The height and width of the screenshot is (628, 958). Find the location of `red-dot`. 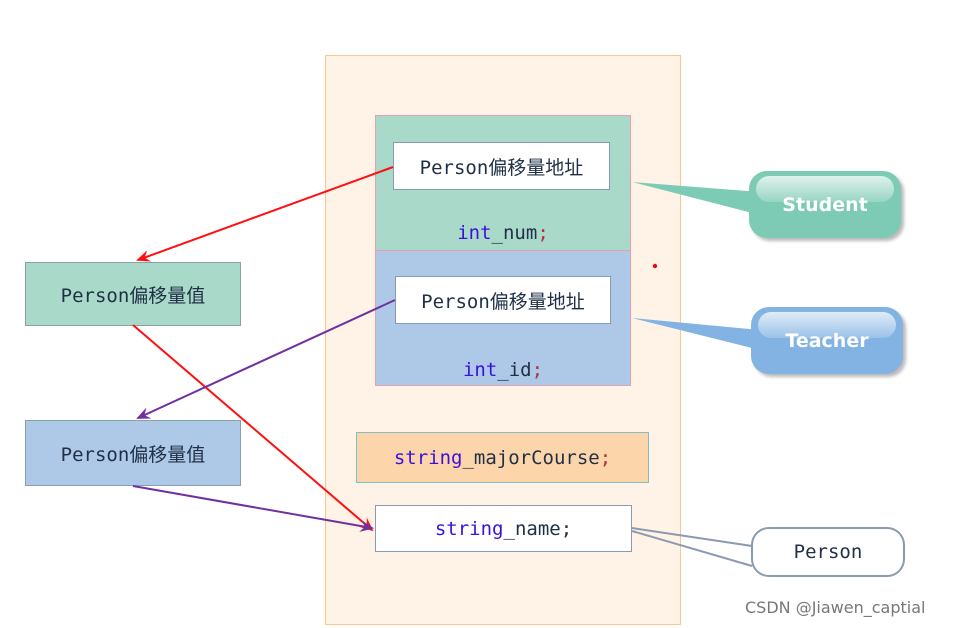

red-dot is located at coordinates (655, 266).